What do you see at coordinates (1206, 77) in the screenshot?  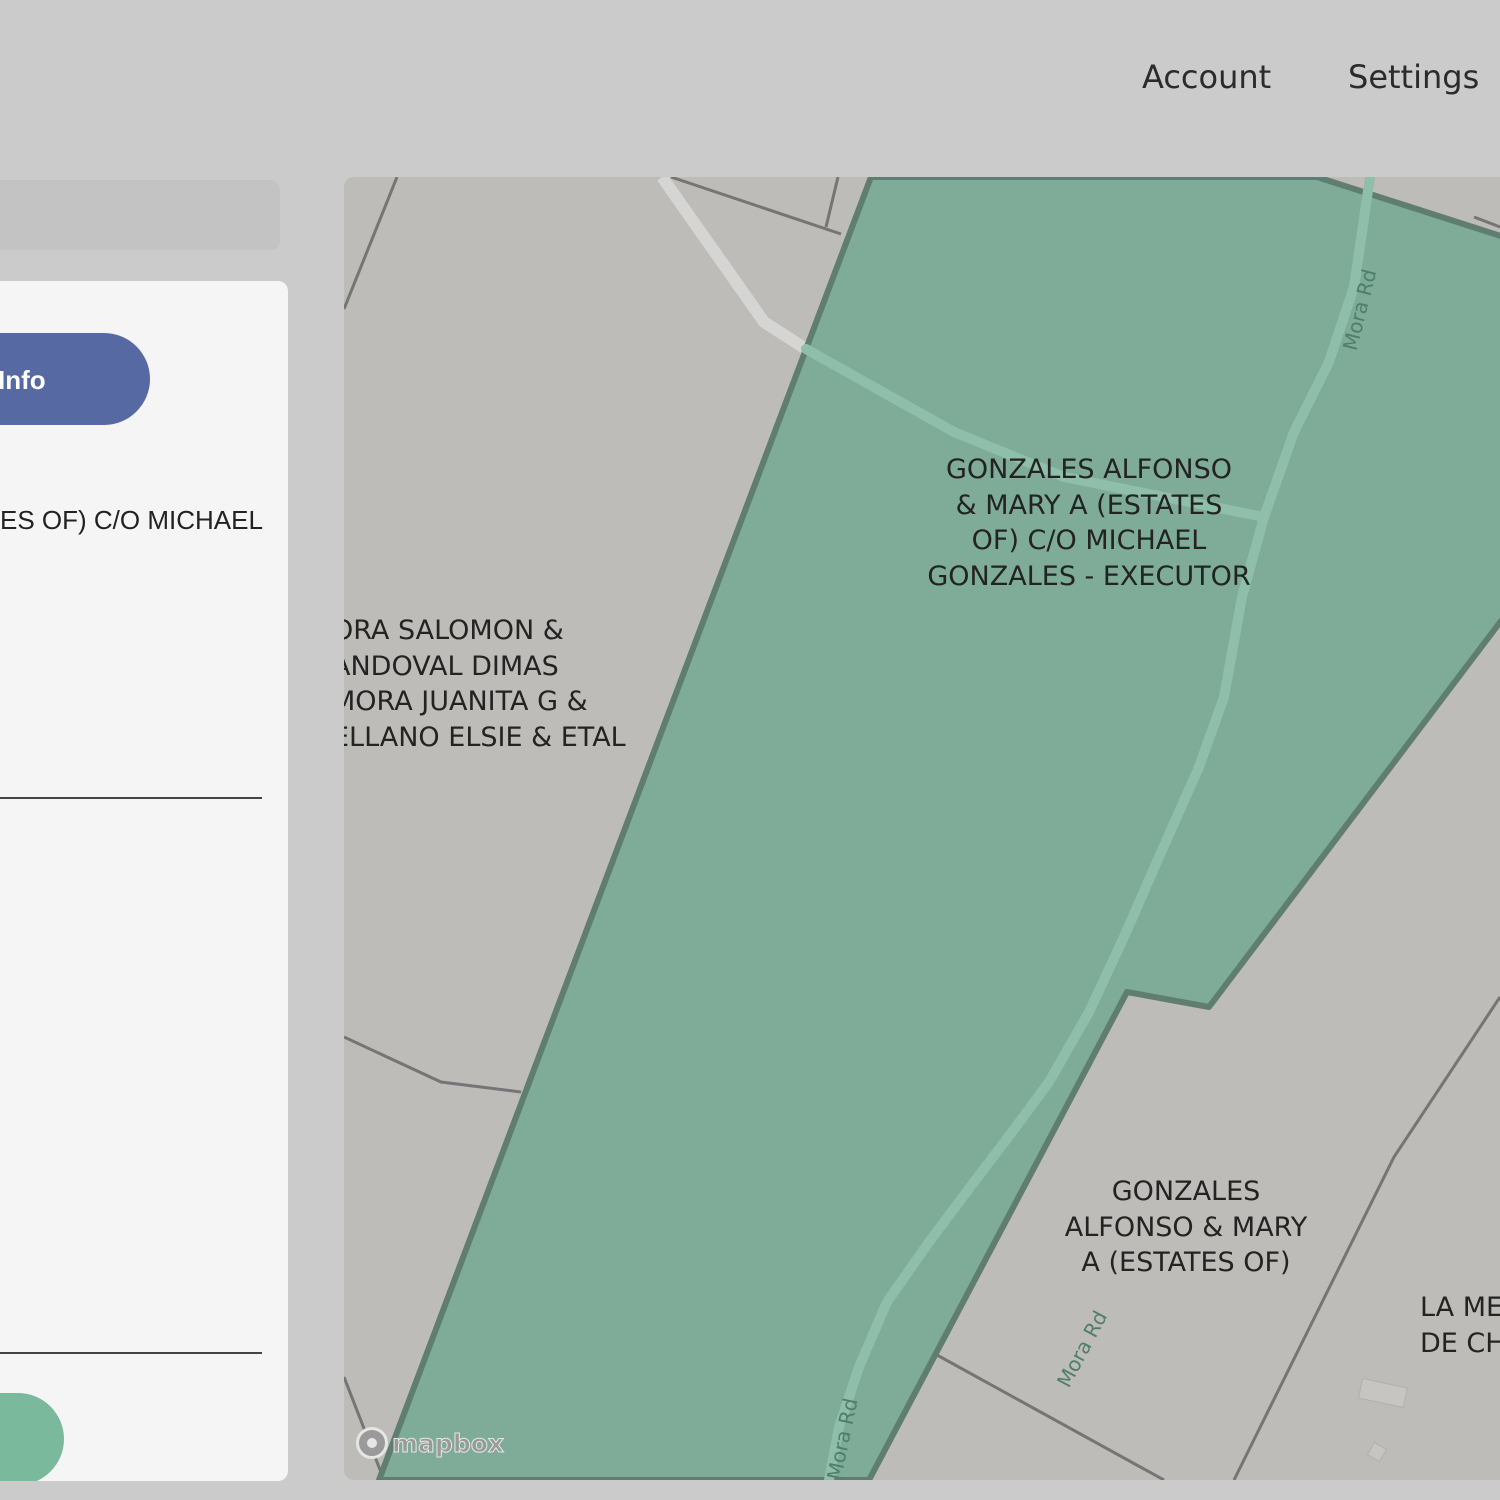 I see `nav-account-link: Account` at bounding box center [1206, 77].